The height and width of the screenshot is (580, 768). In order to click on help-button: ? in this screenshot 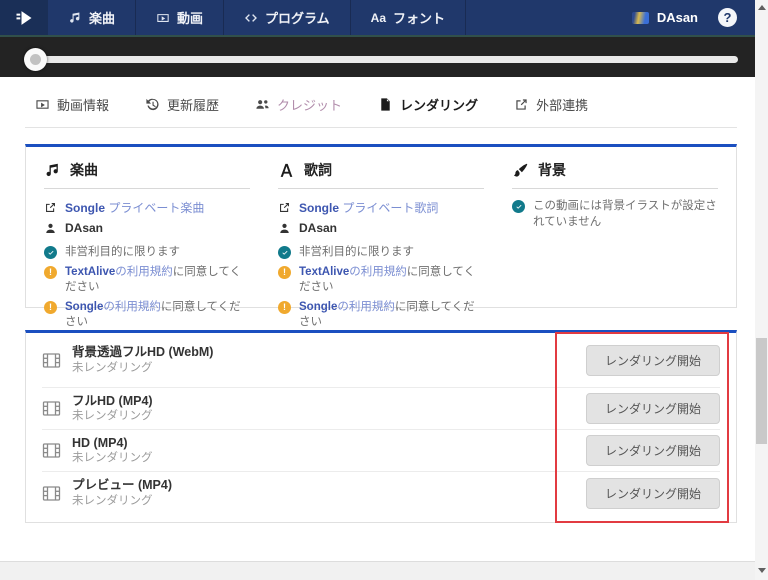, I will do `click(727, 17)`.